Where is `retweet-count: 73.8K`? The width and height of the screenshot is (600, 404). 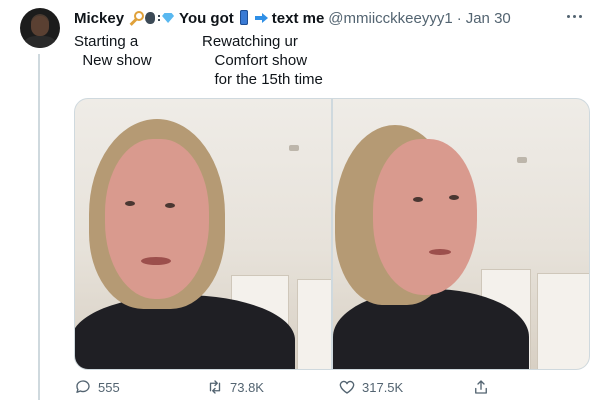 retweet-count: 73.8K is located at coordinates (247, 387).